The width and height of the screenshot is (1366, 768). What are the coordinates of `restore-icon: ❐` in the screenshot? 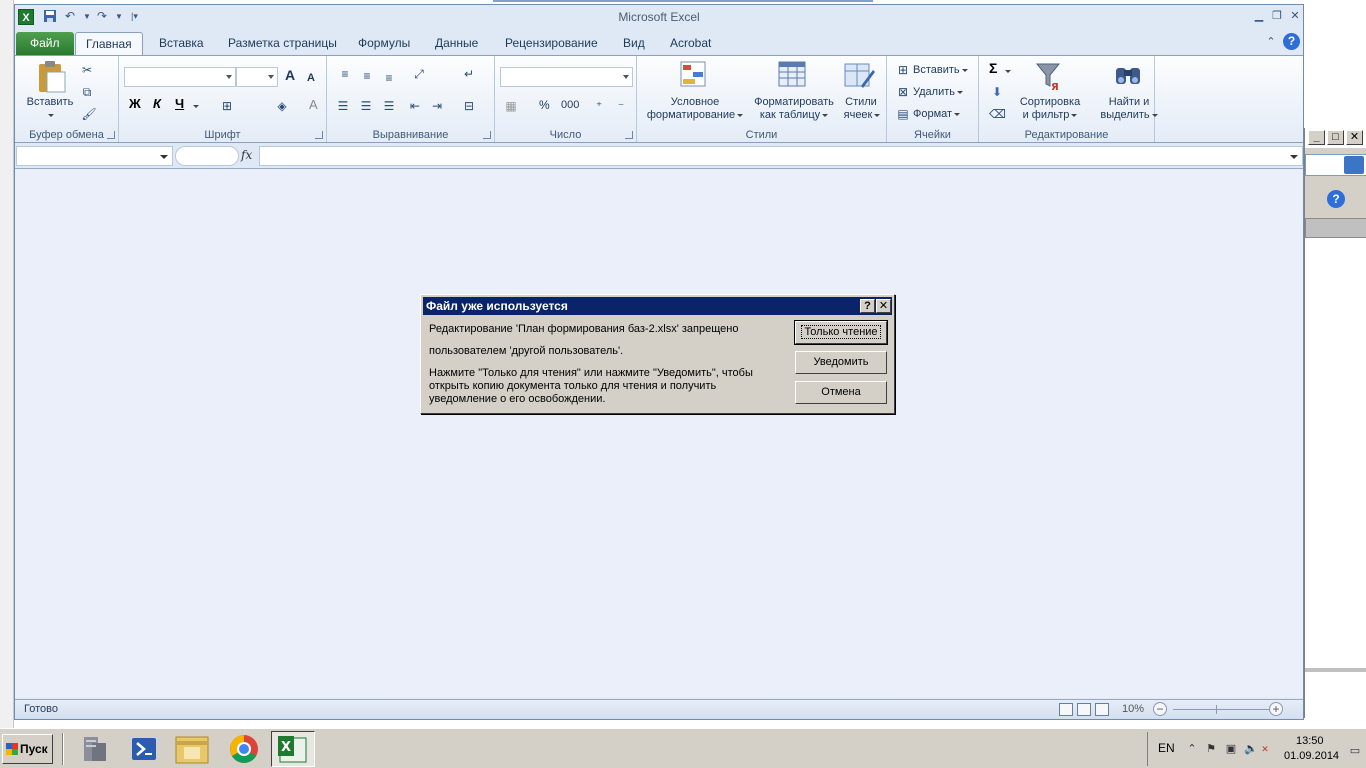 It's located at (1277, 16).